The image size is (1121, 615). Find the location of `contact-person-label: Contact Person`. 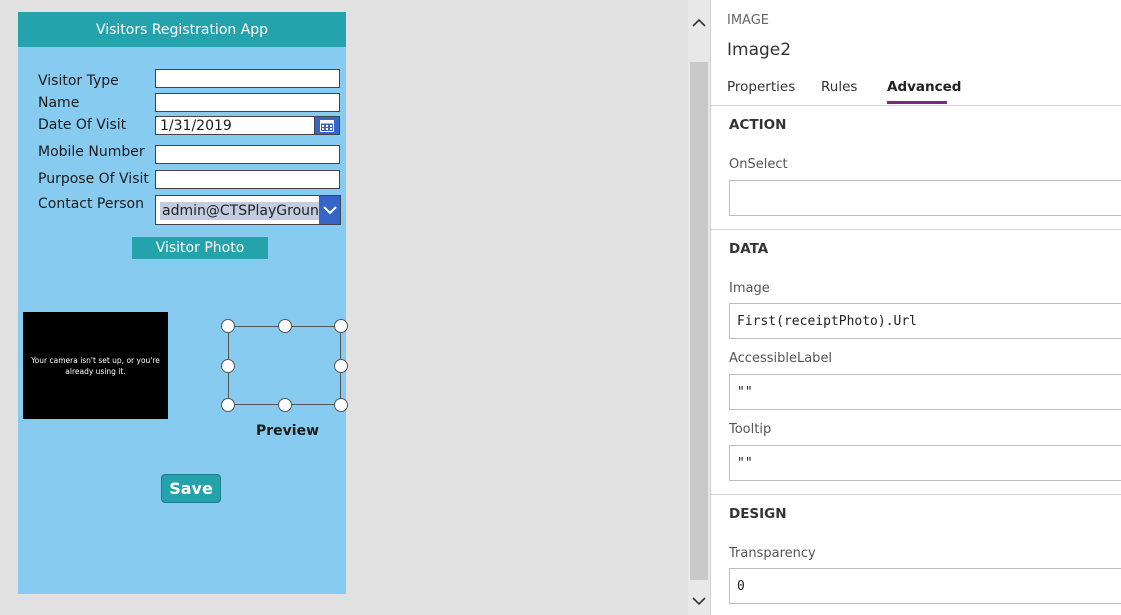

contact-person-label: Contact Person is located at coordinates (91, 204).